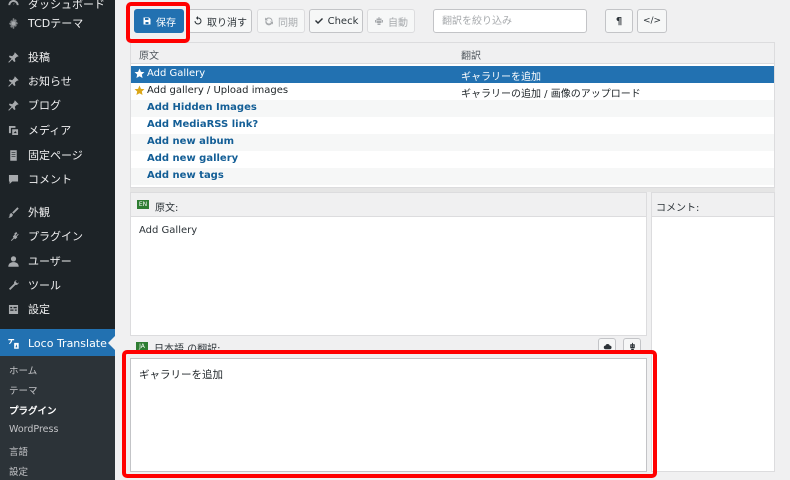  I want to click on sidebar-item-label: ユーザー, so click(50, 261).